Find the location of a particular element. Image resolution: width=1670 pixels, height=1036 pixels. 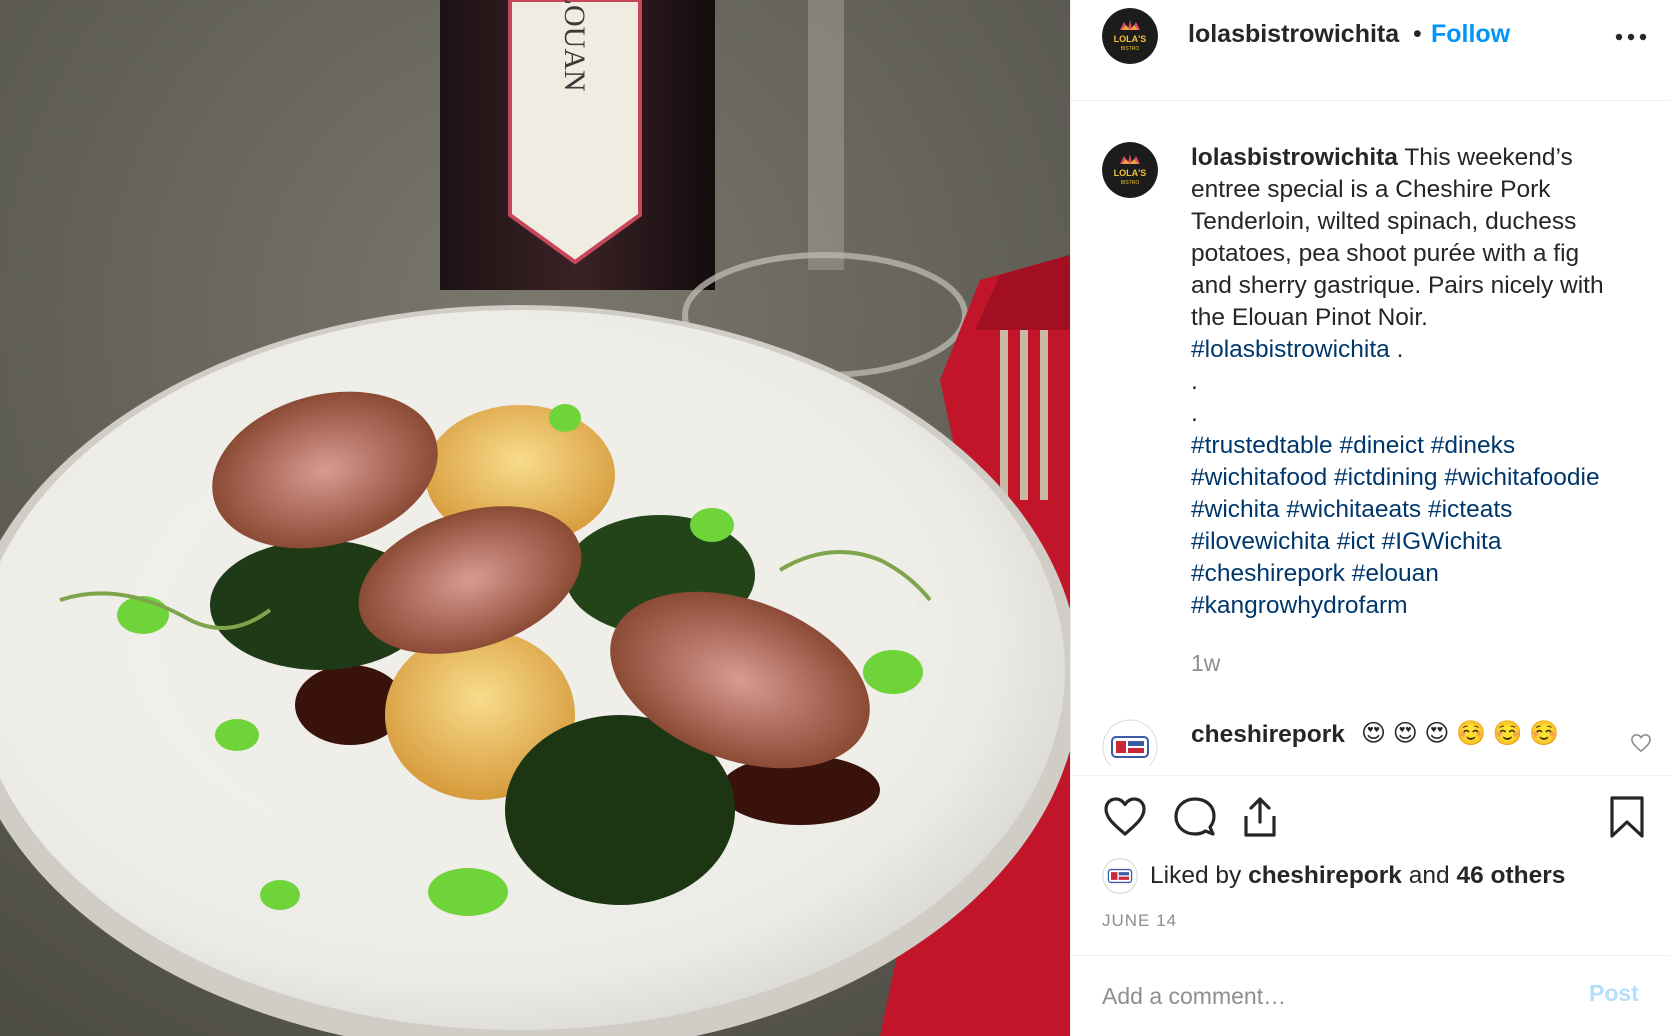

post-comment-button: Post is located at coordinates (1614, 993).